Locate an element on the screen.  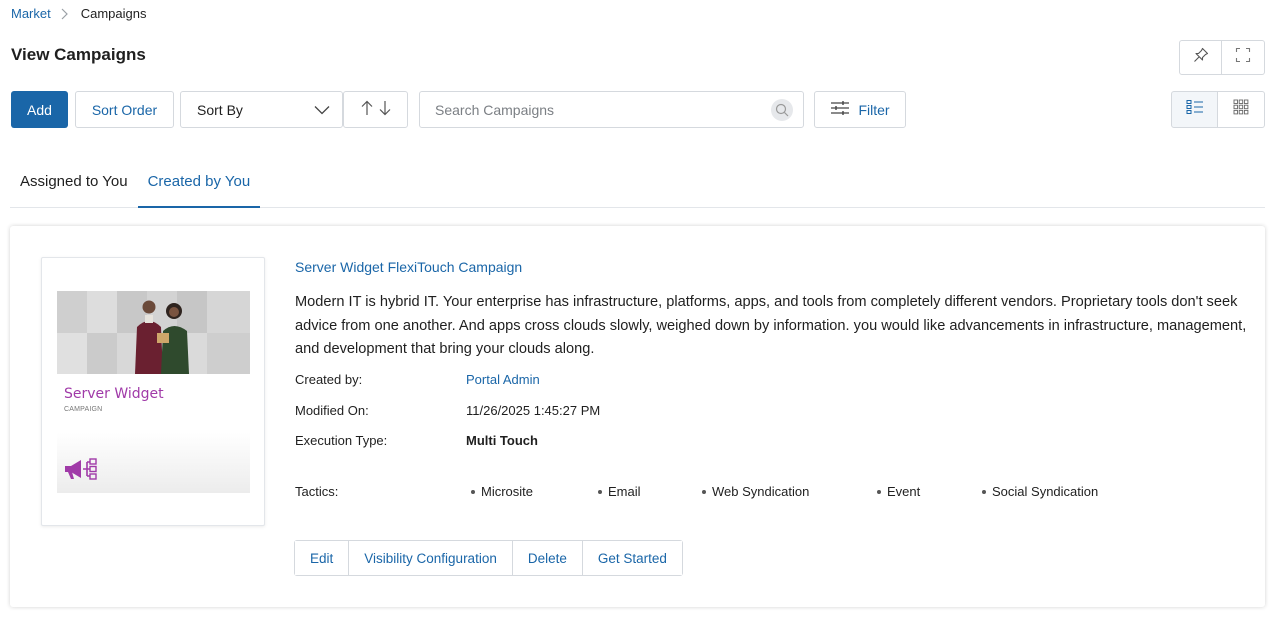
grid-view-button is located at coordinates (1241, 109).